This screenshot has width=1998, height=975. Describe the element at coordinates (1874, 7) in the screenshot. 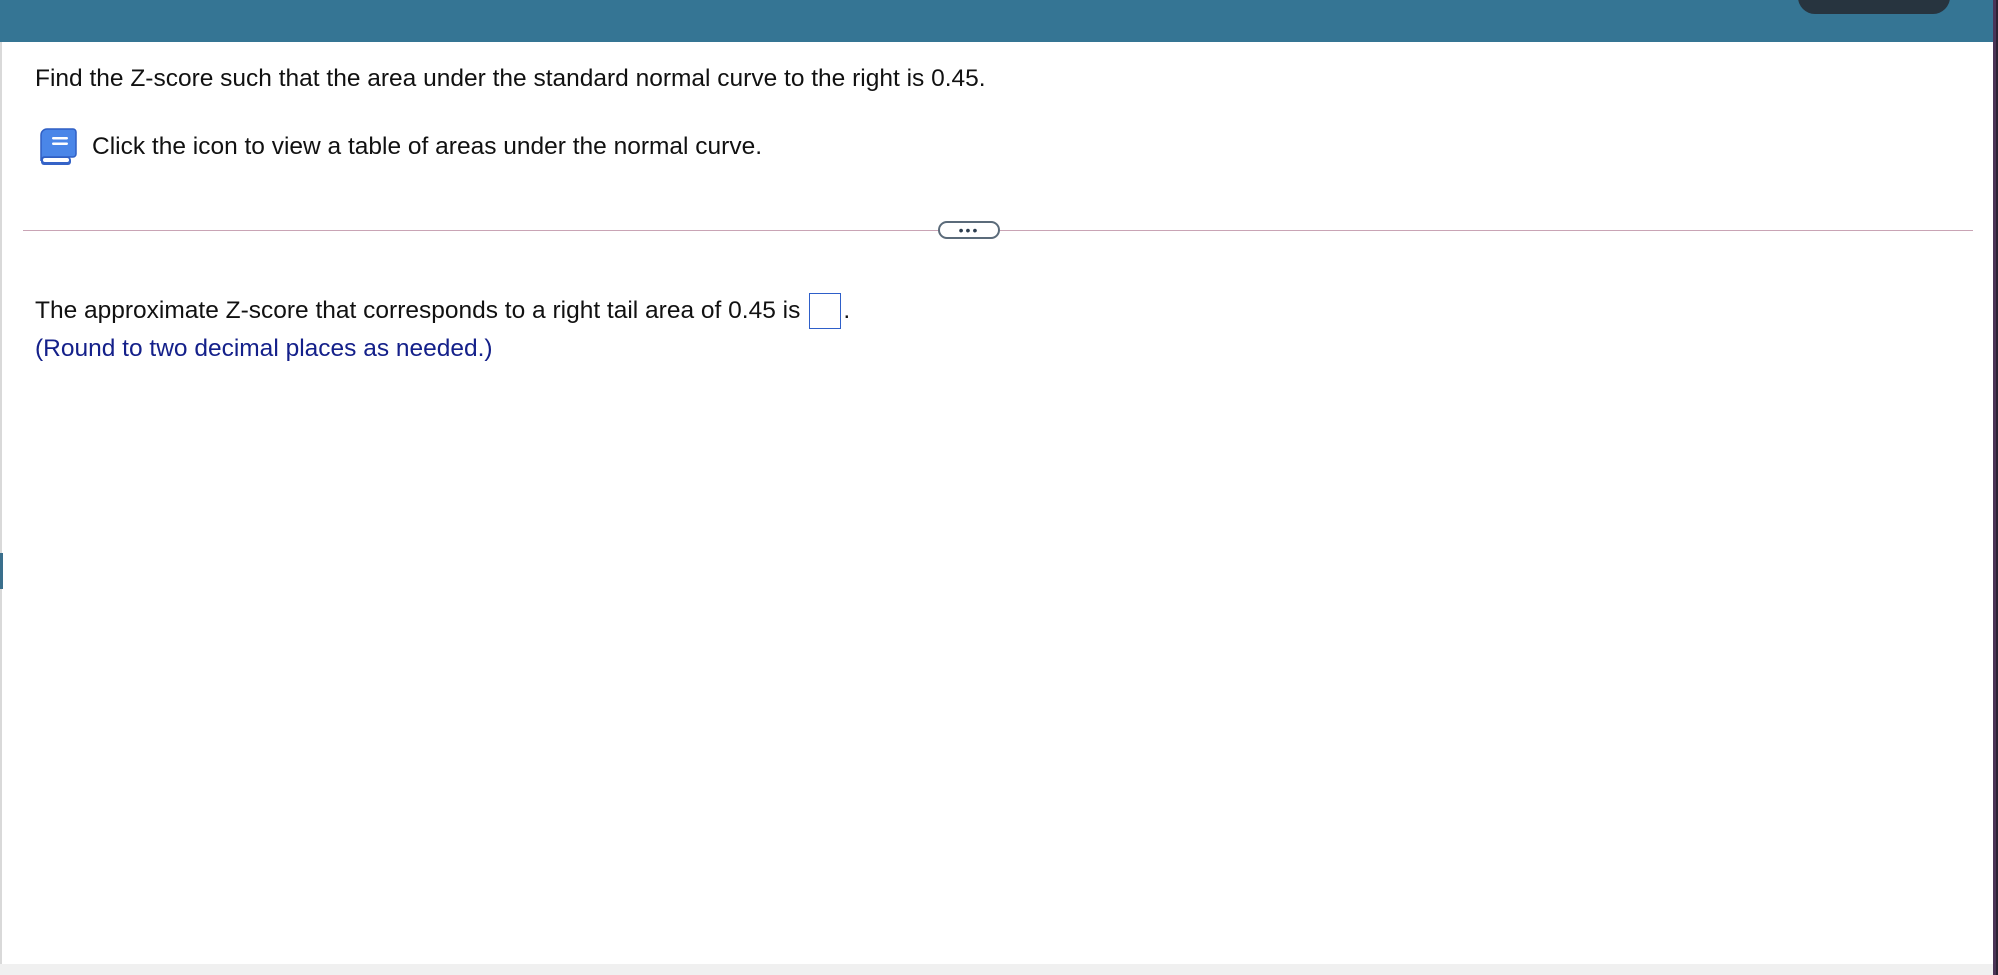

I see `header-button` at that location.